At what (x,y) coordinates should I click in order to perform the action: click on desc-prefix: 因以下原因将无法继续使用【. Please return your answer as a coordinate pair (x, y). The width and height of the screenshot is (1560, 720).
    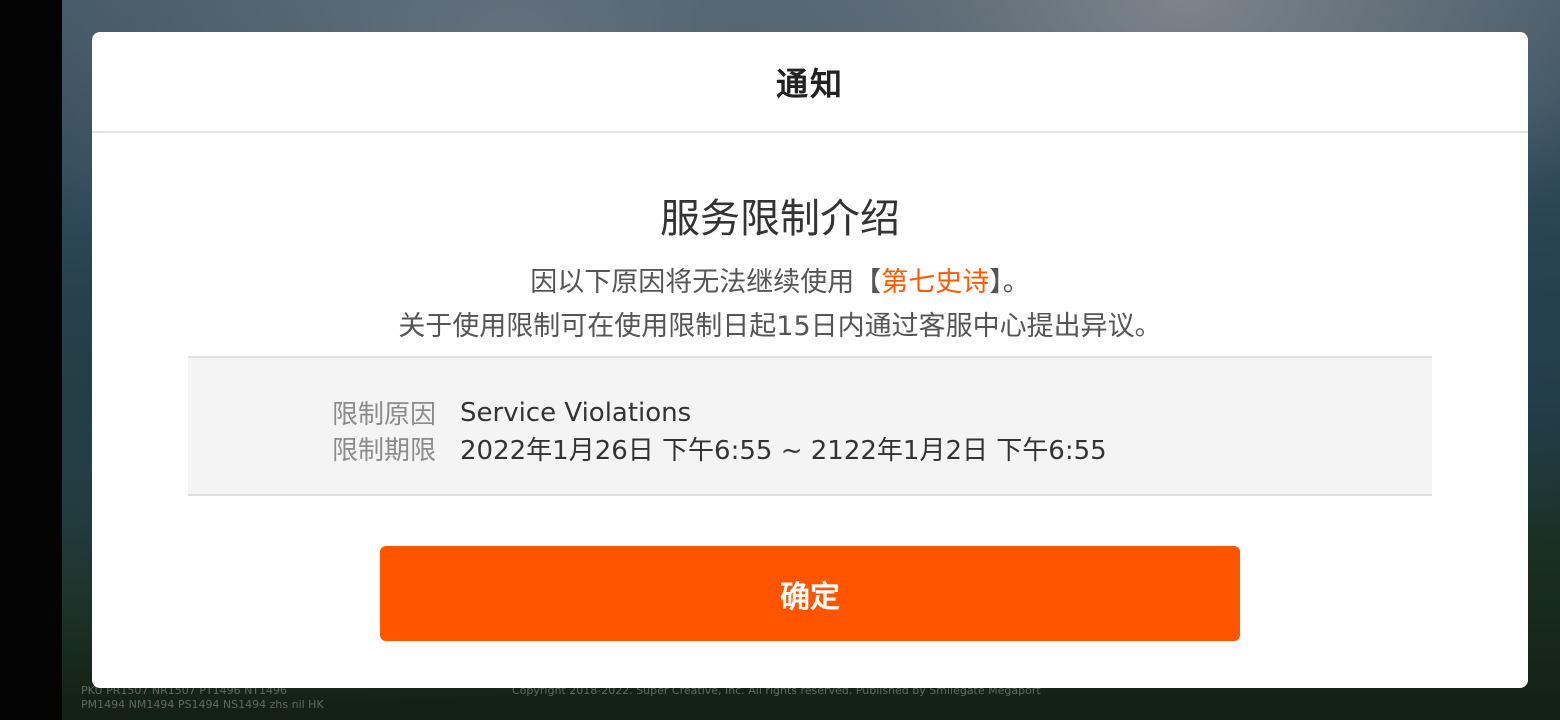
    Looking at the image, I should click on (706, 282).